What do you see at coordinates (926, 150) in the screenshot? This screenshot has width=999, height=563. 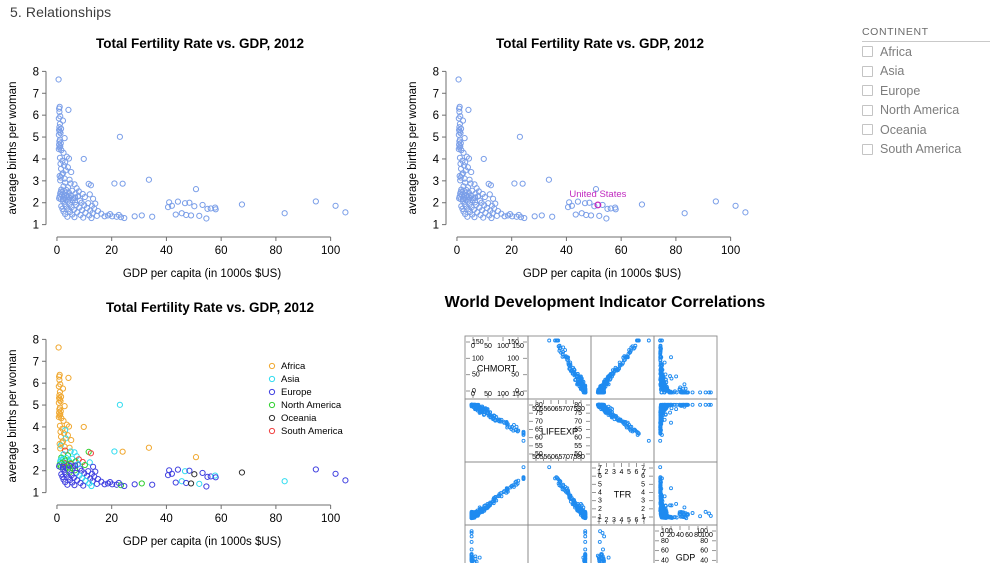 I see `filter-item-south-america: South America` at bounding box center [926, 150].